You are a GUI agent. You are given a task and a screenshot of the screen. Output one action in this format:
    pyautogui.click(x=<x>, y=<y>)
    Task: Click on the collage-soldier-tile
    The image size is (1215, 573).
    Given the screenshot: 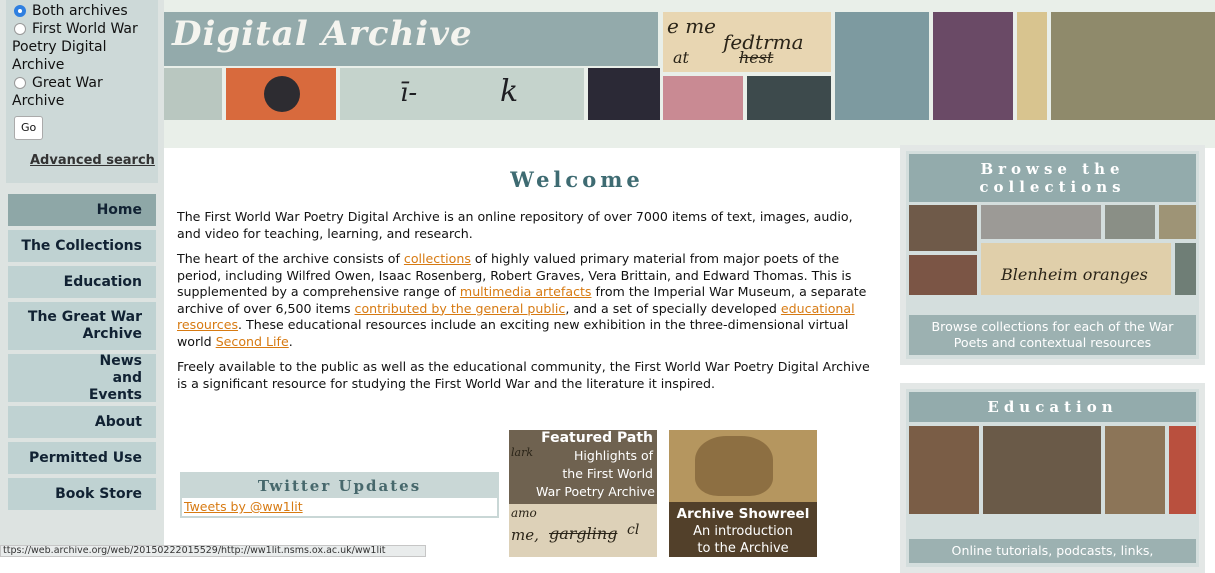 What is the action you would take?
    pyautogui.click(x=882, y=66)
    